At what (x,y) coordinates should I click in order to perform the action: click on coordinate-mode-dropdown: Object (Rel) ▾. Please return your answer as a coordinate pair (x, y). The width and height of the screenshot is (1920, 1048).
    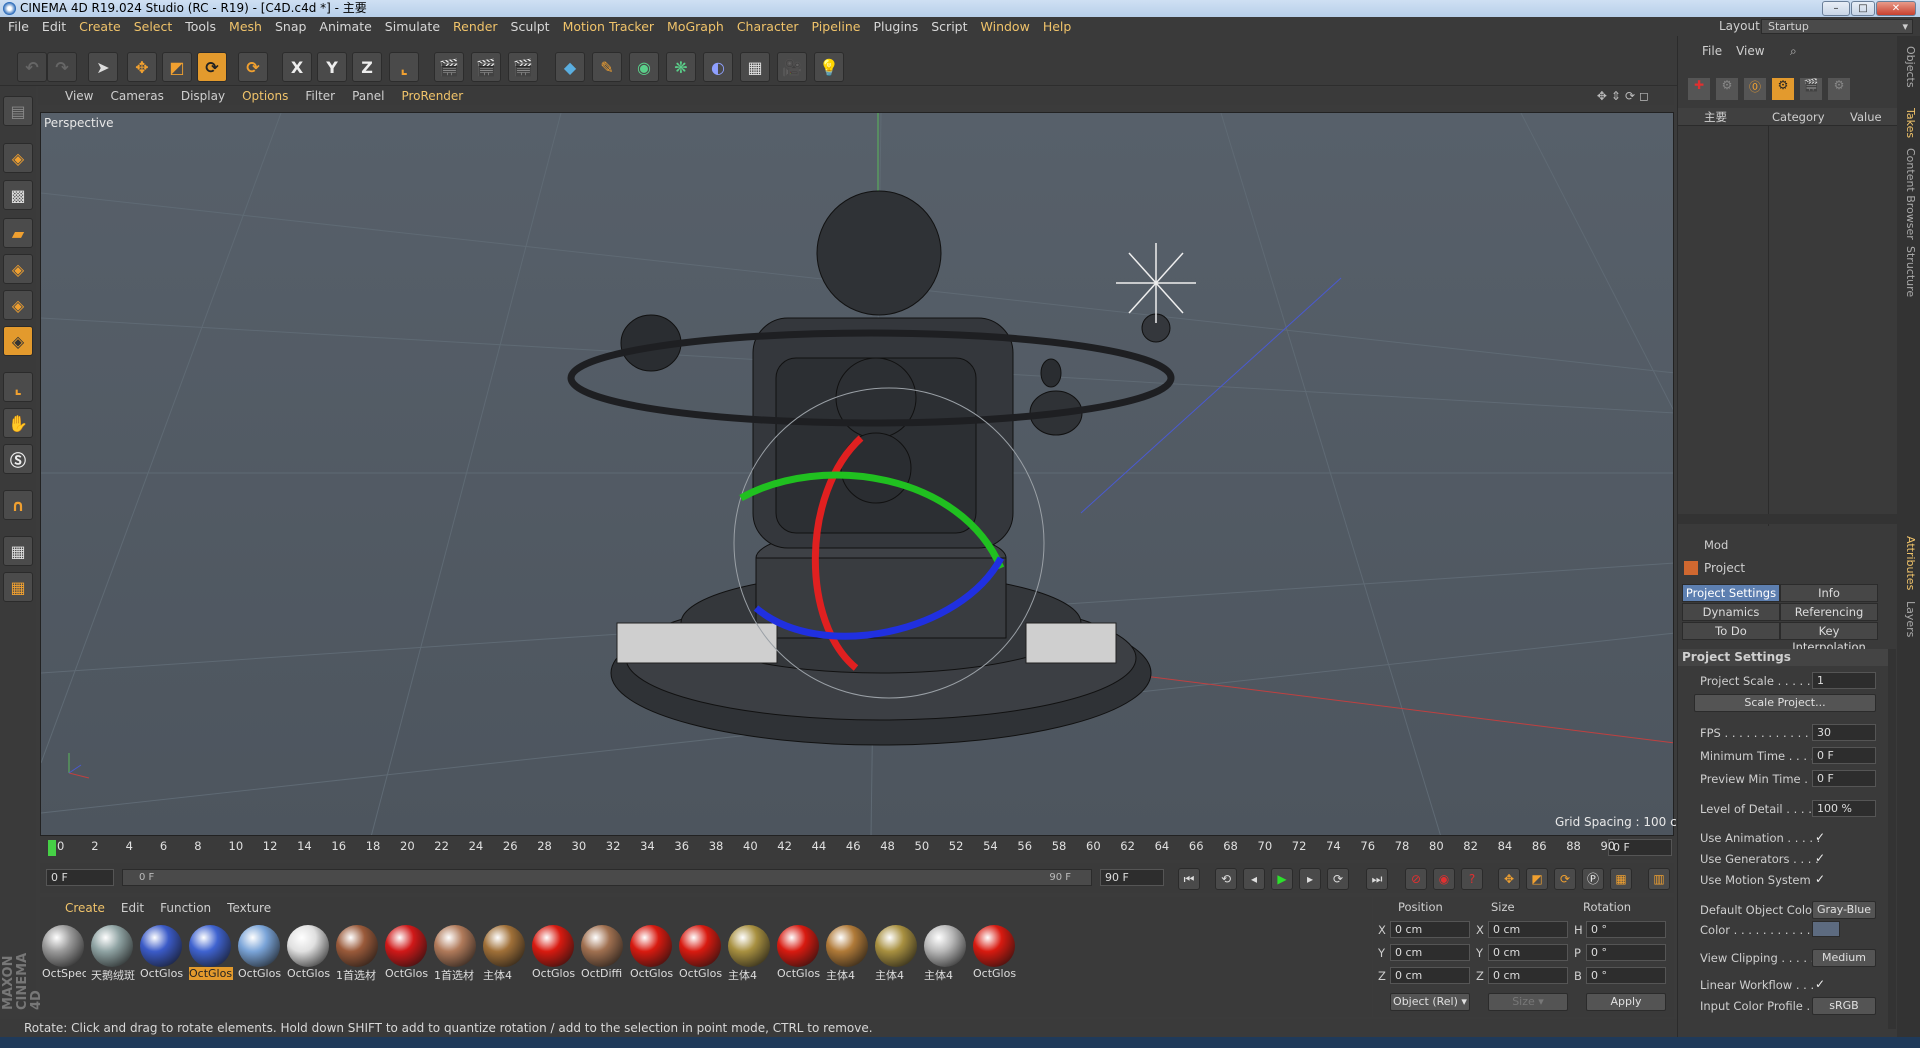
    Looking at the image, I should click on (1430, 1002).